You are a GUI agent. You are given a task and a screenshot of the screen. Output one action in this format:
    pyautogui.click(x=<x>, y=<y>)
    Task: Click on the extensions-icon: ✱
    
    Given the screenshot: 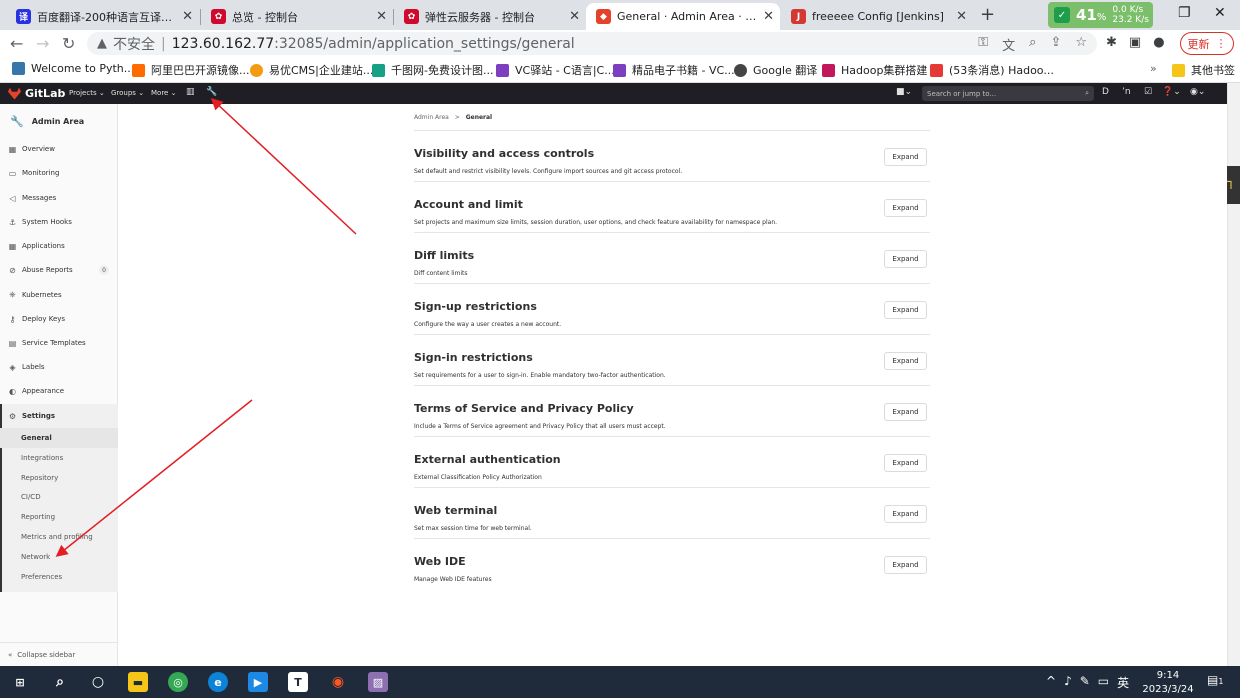 What is the action you would take?
    pyautogui.click(x=1111, y=42)
    